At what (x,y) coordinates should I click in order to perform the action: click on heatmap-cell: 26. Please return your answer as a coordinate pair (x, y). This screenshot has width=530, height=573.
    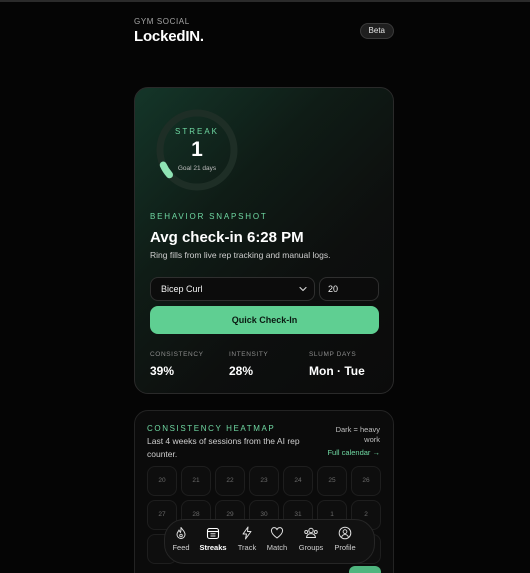
    Looking at the image, I should click on (366, 481).